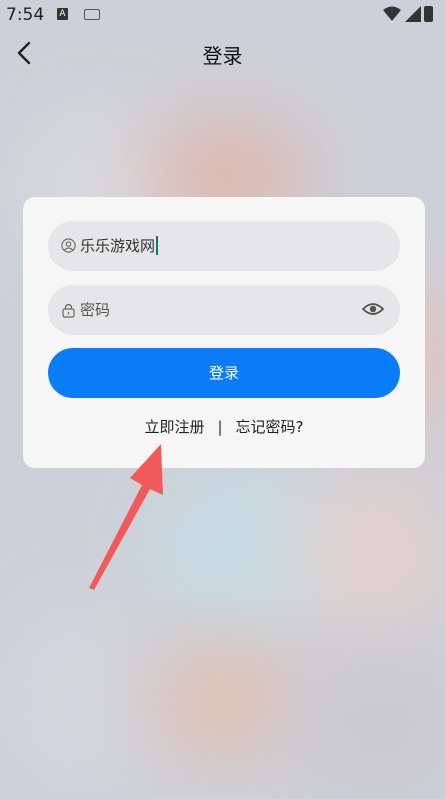 Image resolution: width=445 pixels, height=799 pixels. What do you see at coordinates (224, 310) in the screenshot?
I see `password-field: 密码` at bounding box center [224, 310].